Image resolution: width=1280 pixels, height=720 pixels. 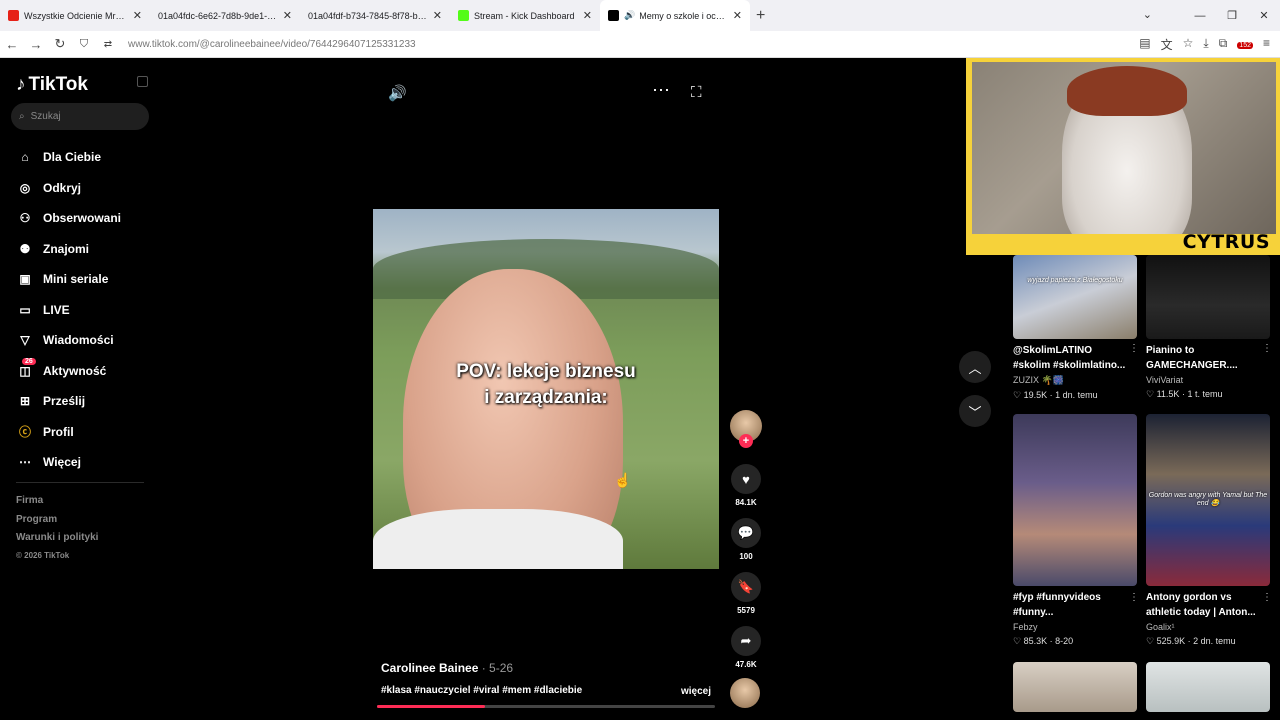 I want to click on sidebar-item-label: Obserwowani, so click(x=82, y=218).